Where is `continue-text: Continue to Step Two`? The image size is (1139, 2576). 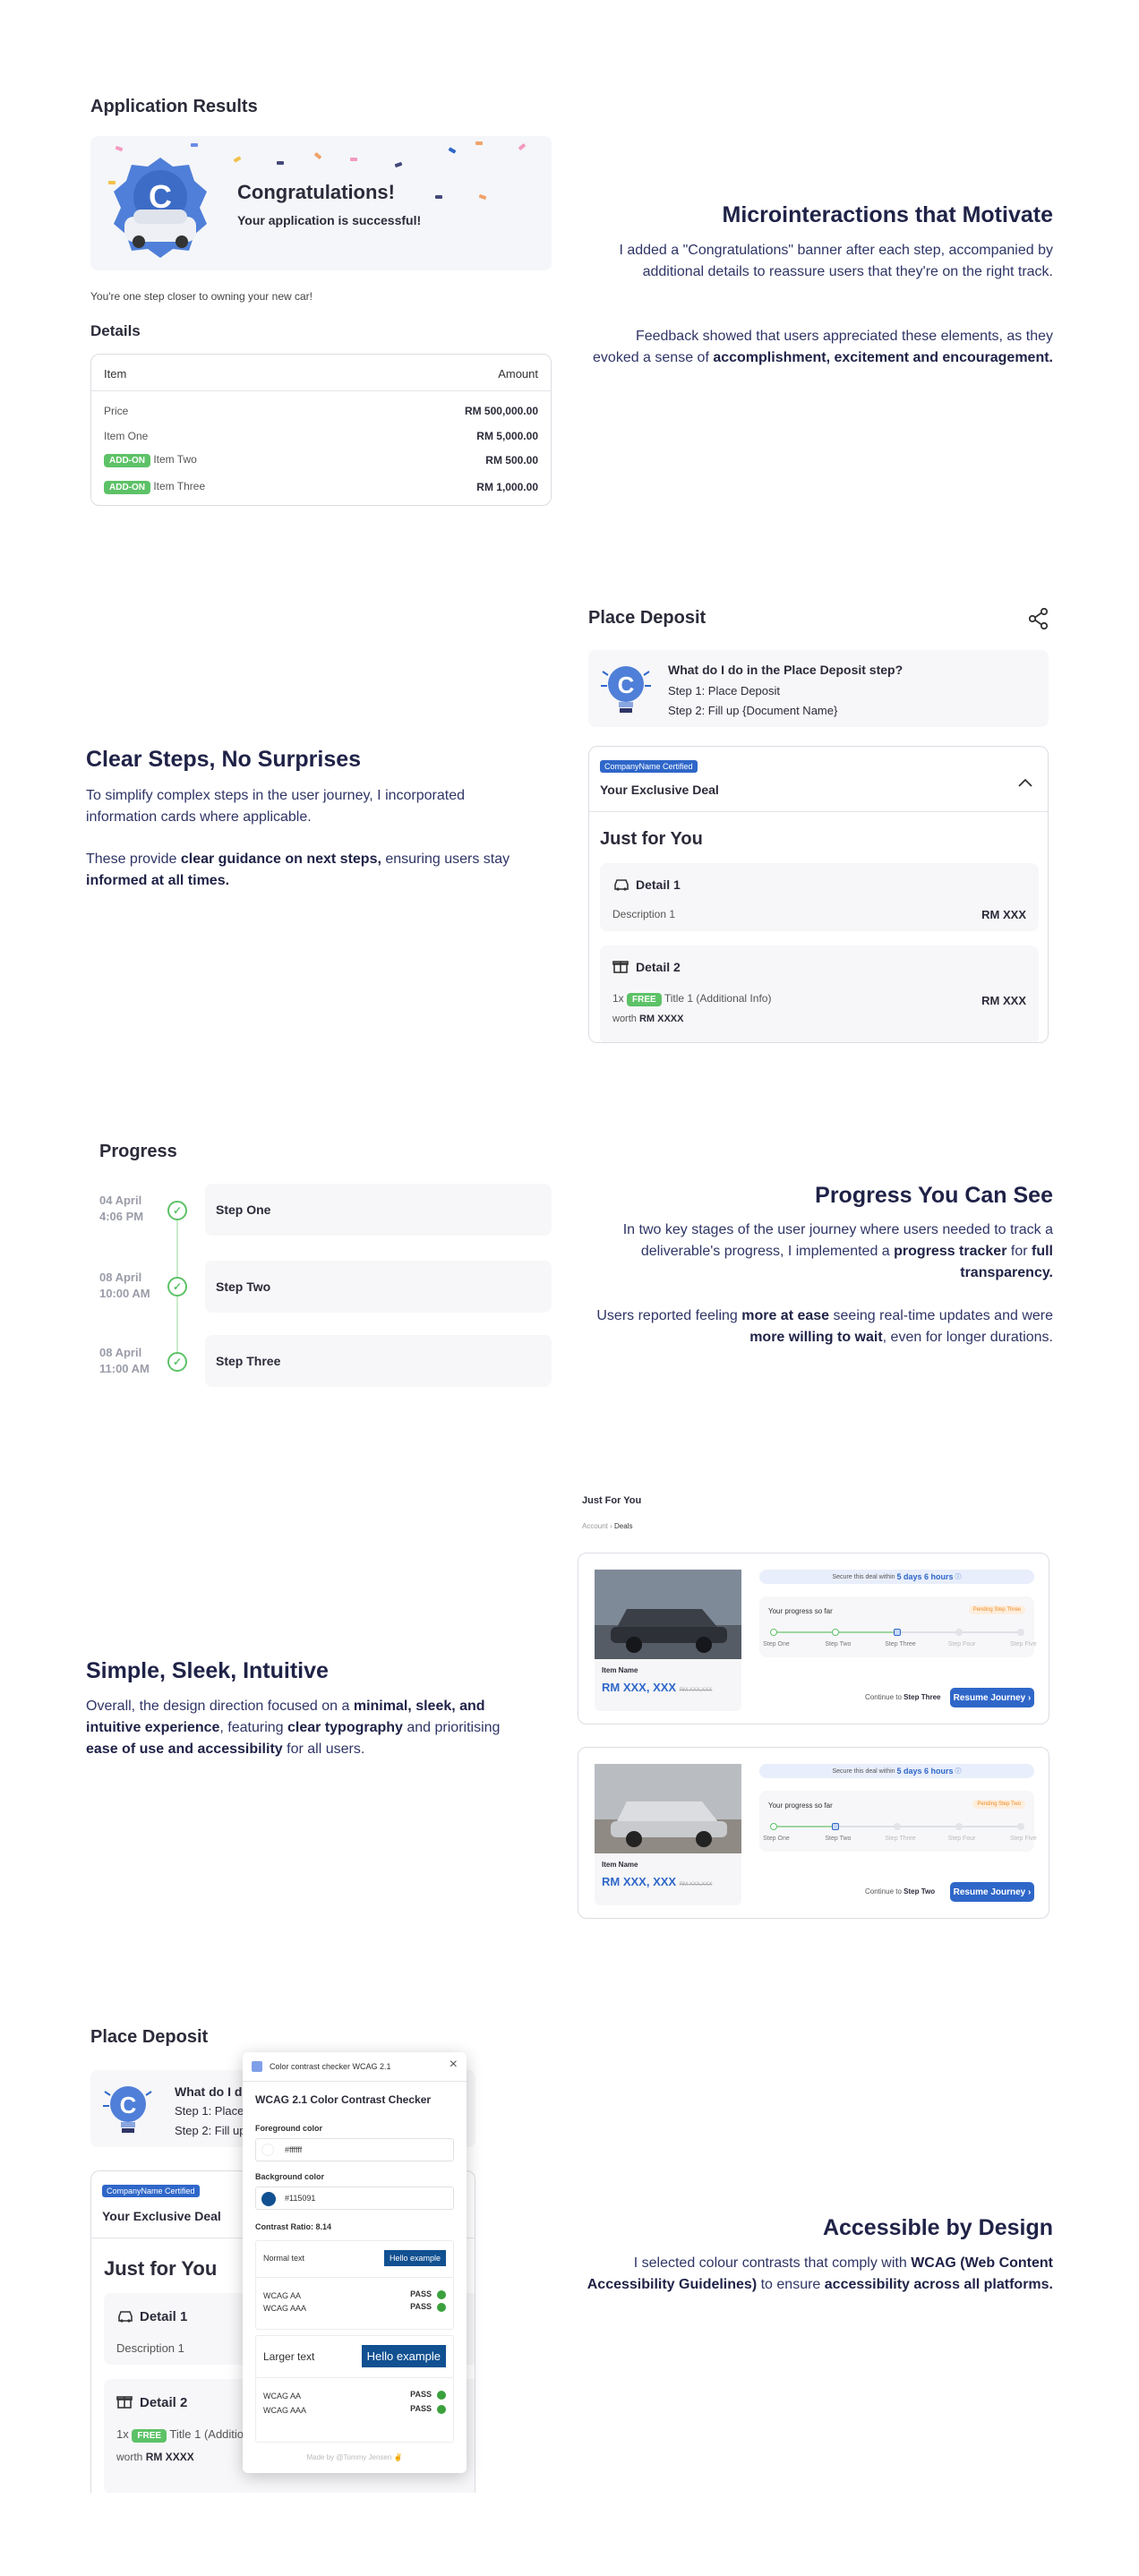
continue-text: Continue to Step Two is located at coordinates (901, 1892).